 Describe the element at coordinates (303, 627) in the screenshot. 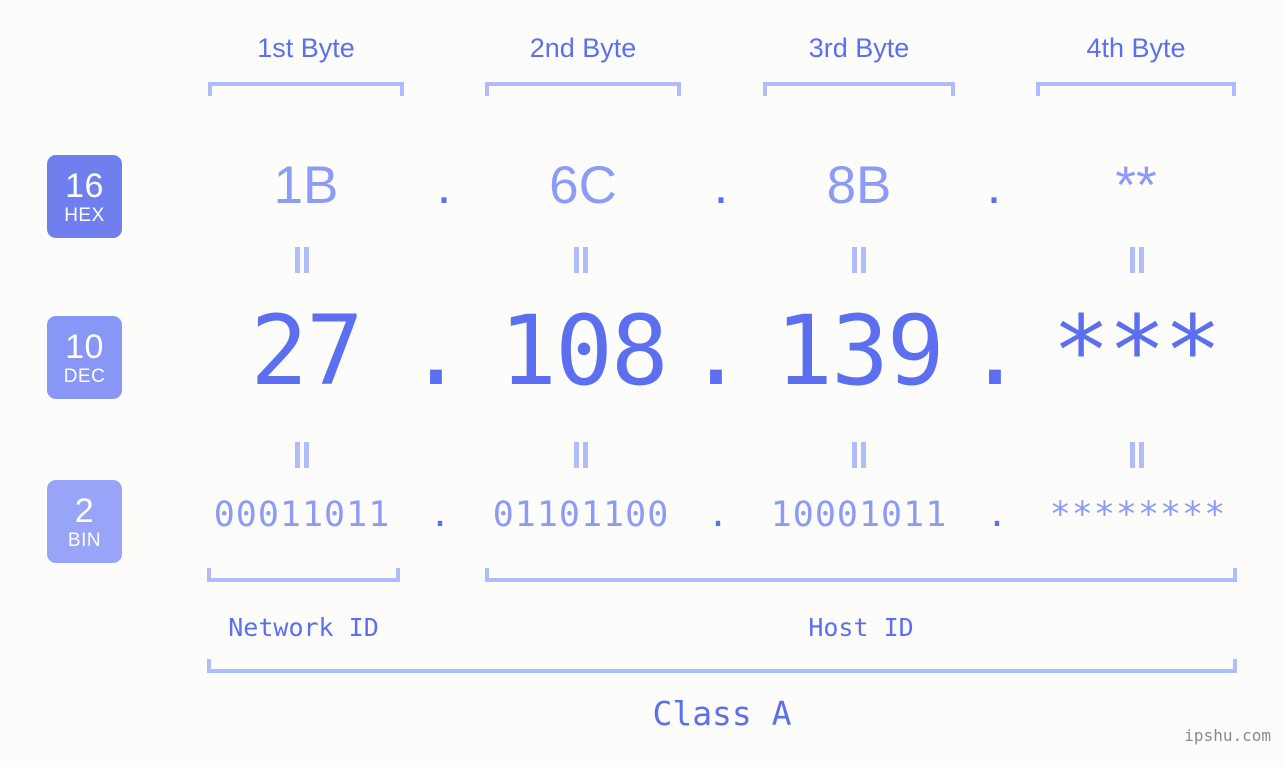

I see `network-id-label: Network ID` at that location.